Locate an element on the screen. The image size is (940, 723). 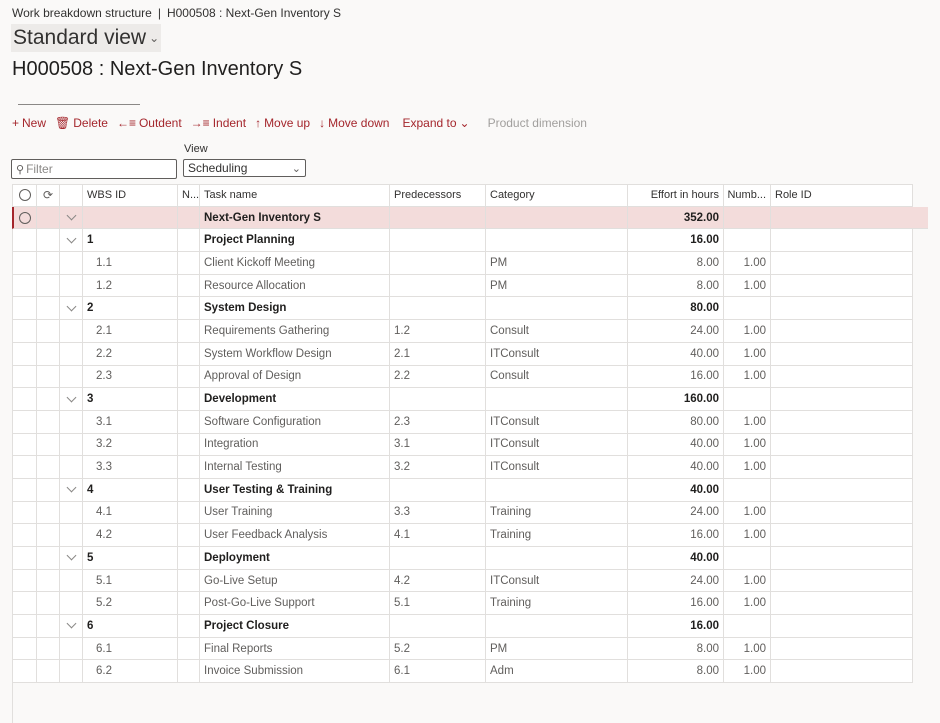
view-dropdown: Scheduling ⌄ is located at coordinates (244, 168).